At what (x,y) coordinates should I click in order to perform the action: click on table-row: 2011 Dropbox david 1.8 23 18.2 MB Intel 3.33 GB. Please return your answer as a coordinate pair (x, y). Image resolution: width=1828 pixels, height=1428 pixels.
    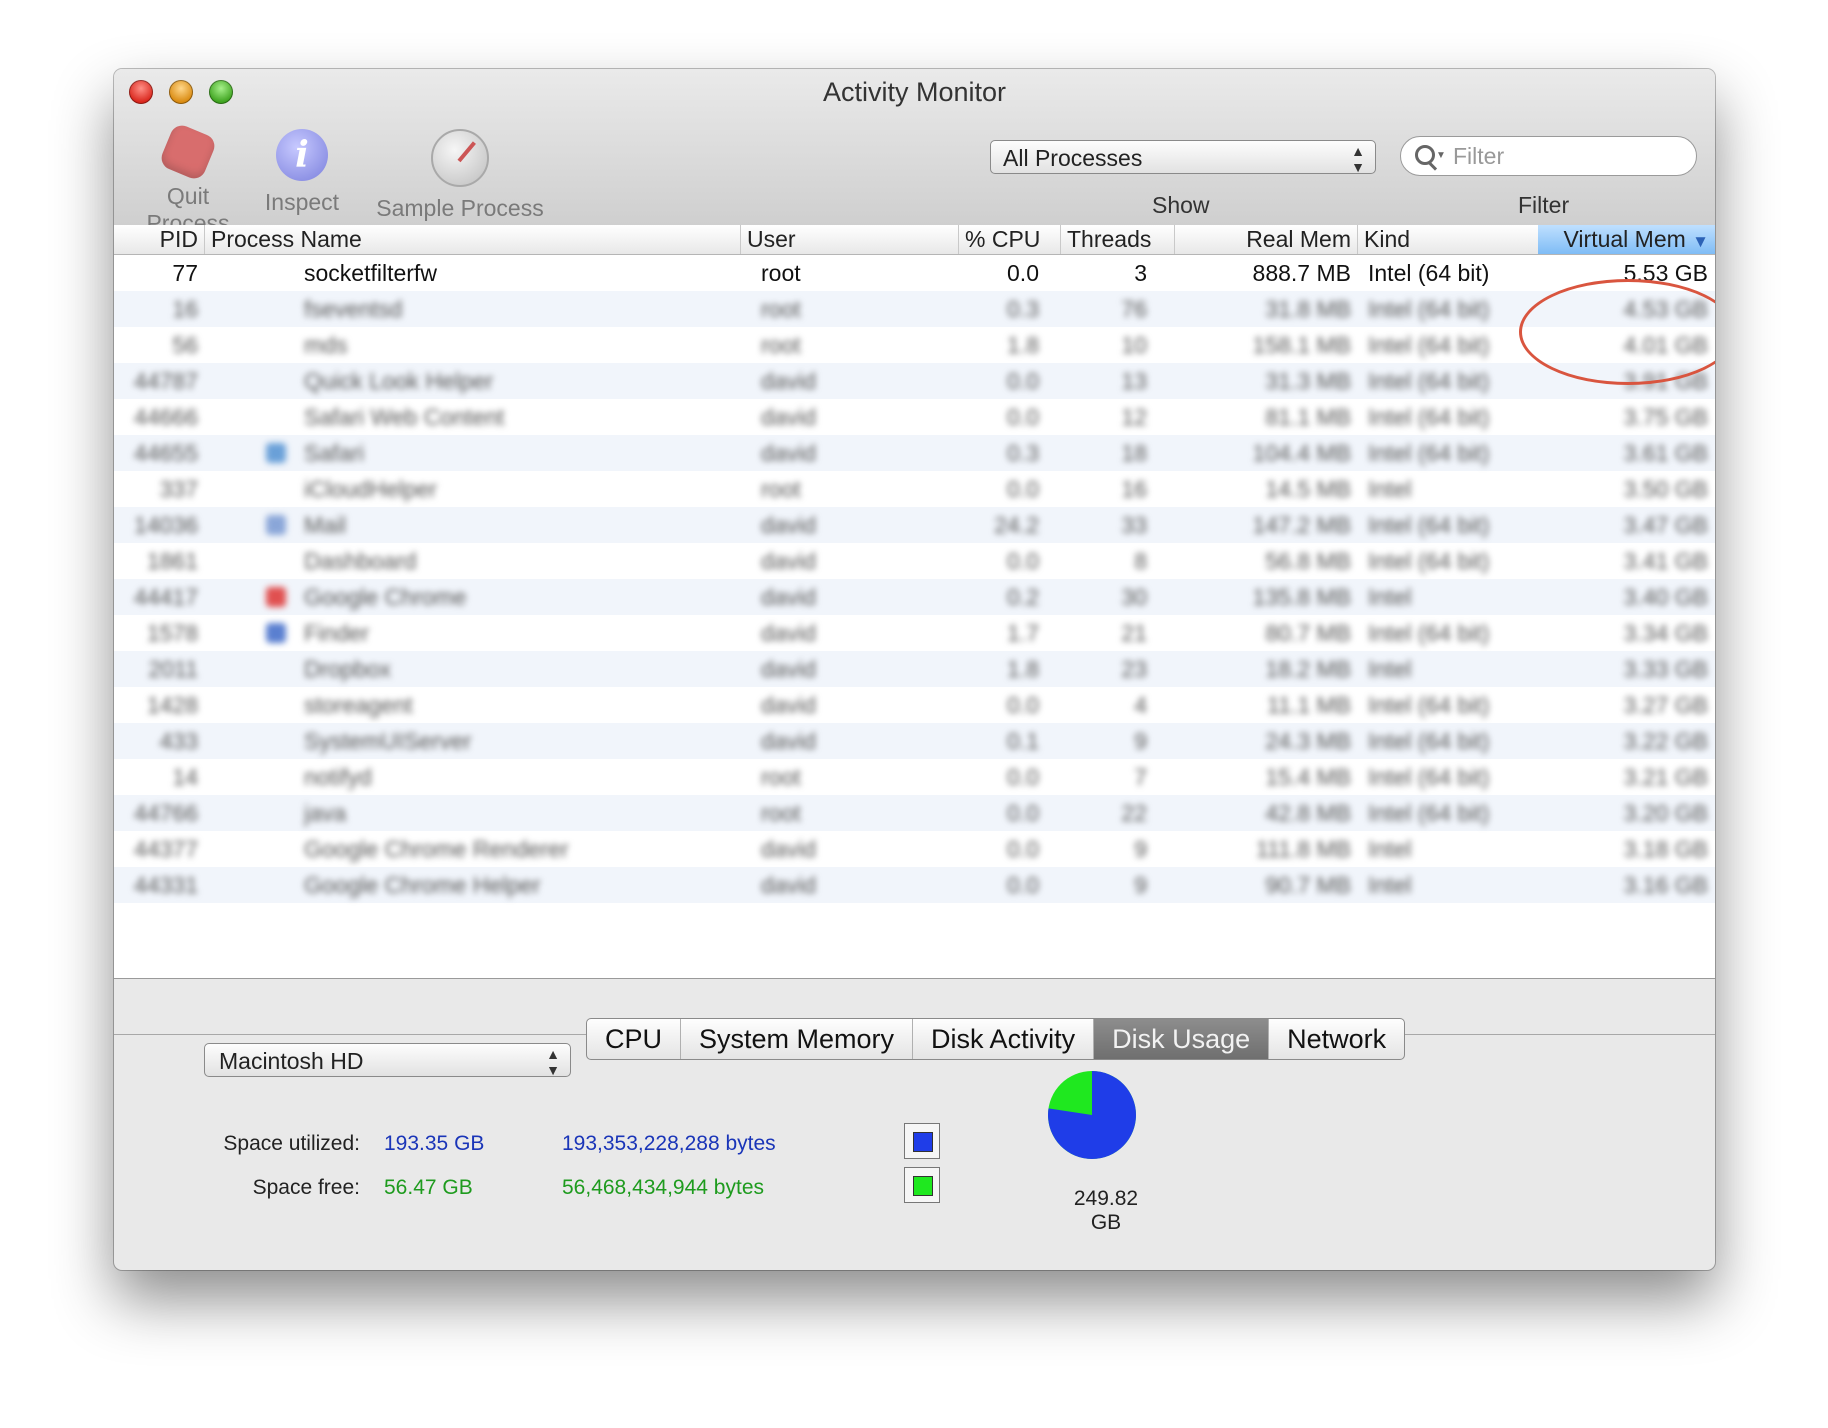
    Looking at the image, I should click on (914, 669).